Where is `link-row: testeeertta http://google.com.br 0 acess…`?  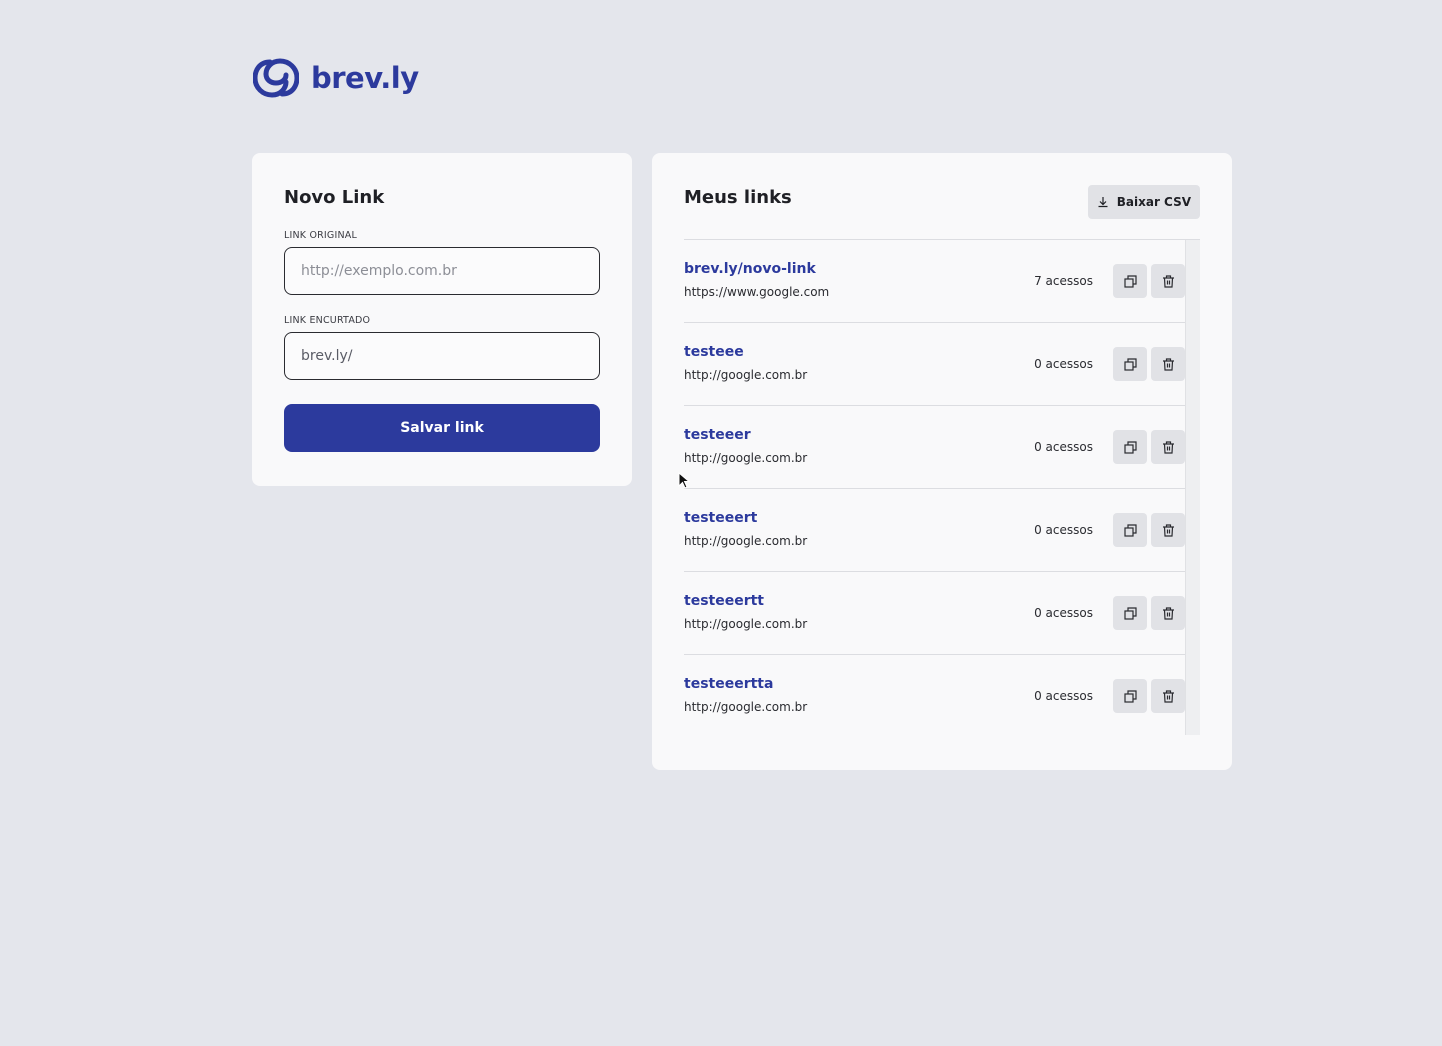 link-row: testeeertta http://google.com.br 0 acess… is located at coordinates (934, 696).